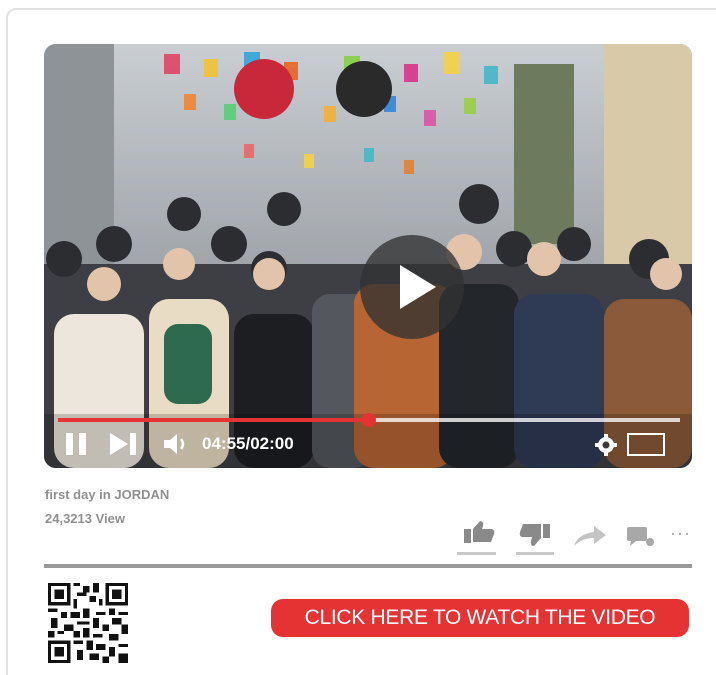 The height and width of the screenshot is (675, 716). What do you see at coordinates (479, 532) in the screenshot?
I see `like-icon` at bounding box center [479, 532].